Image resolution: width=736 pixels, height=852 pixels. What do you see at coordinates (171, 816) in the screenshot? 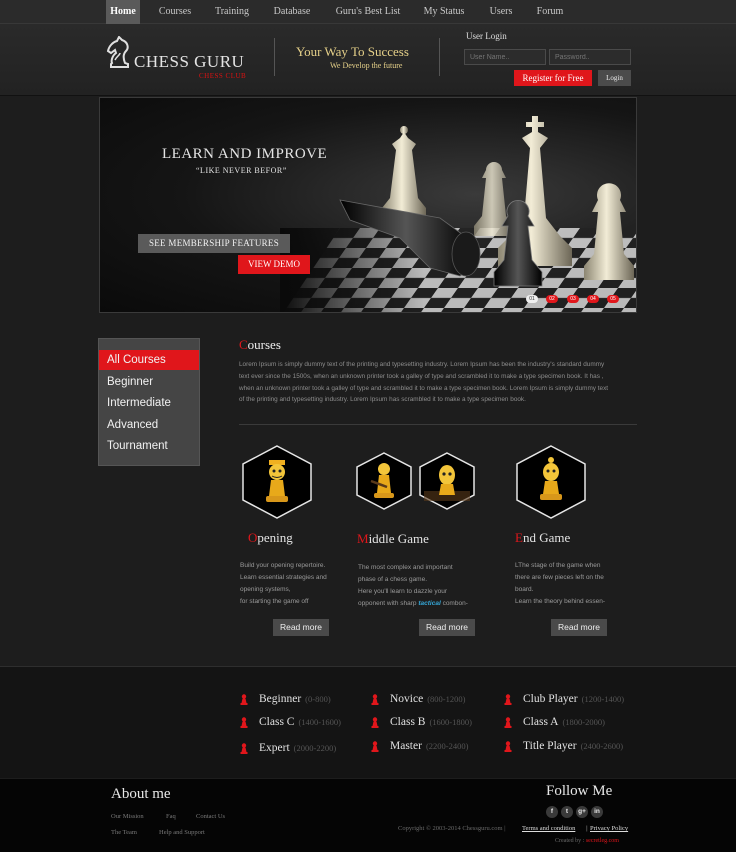
I see `footer-link-faq: Faq` at bounding box center [171, 816].